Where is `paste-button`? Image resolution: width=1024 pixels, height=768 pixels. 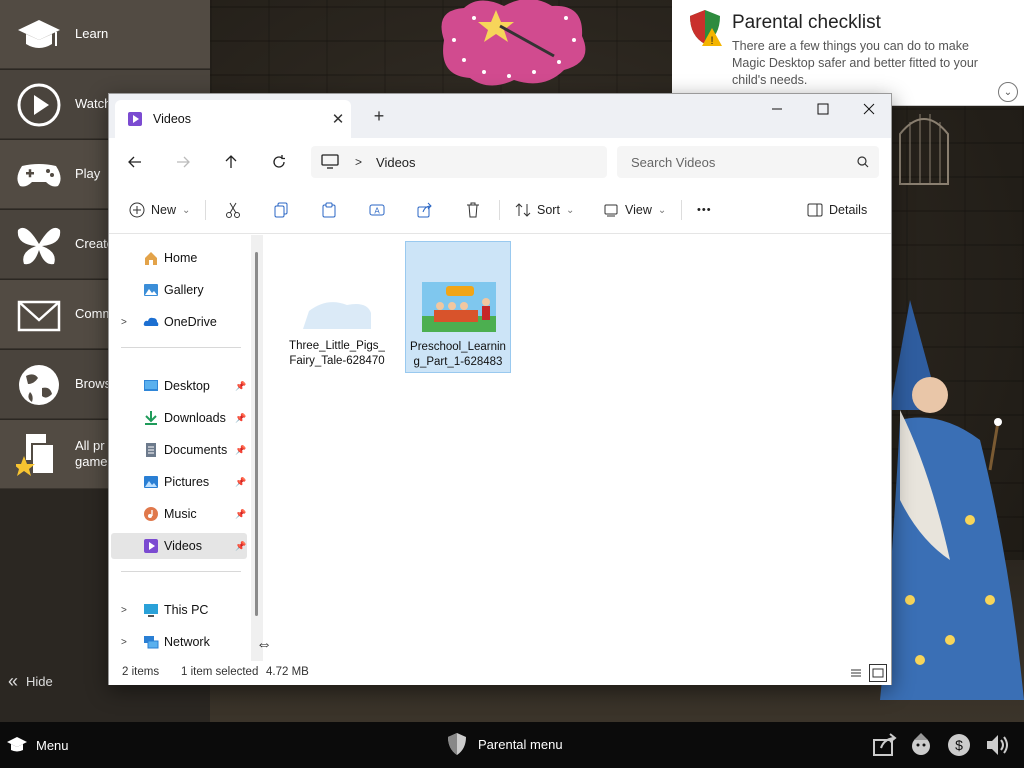
paste-button is located at coordinates (329, 210).